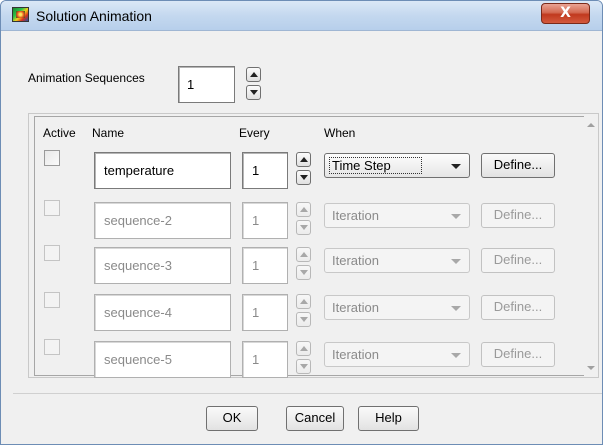 This screenshot has width=603, height=445. What do you see at coordinates (20, 14) in the screenshot?
I see `app-icon` at bounding box center [20, 14].